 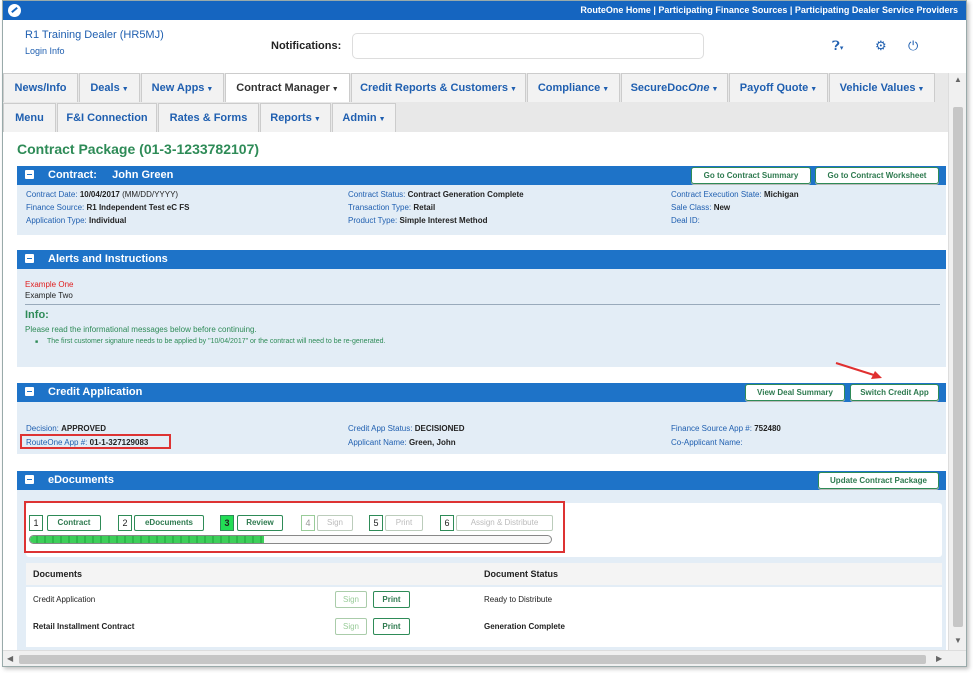 I want to click on edocuments-panel-header: eDocuments Update Contract Package, so click(x=481, y=480).